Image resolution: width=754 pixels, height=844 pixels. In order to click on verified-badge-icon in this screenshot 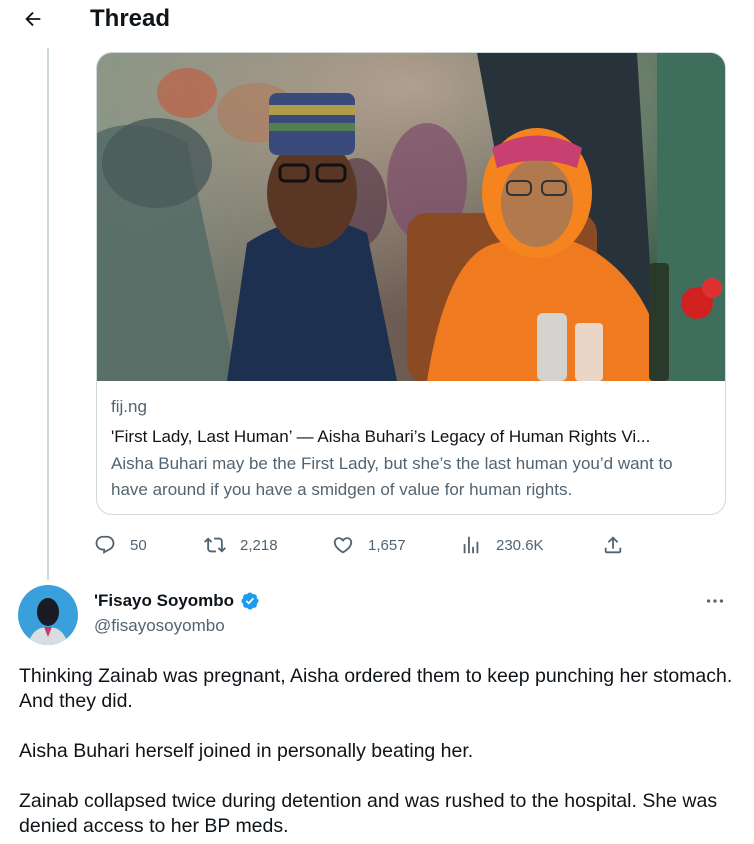, I will do `click(250, 601)`.